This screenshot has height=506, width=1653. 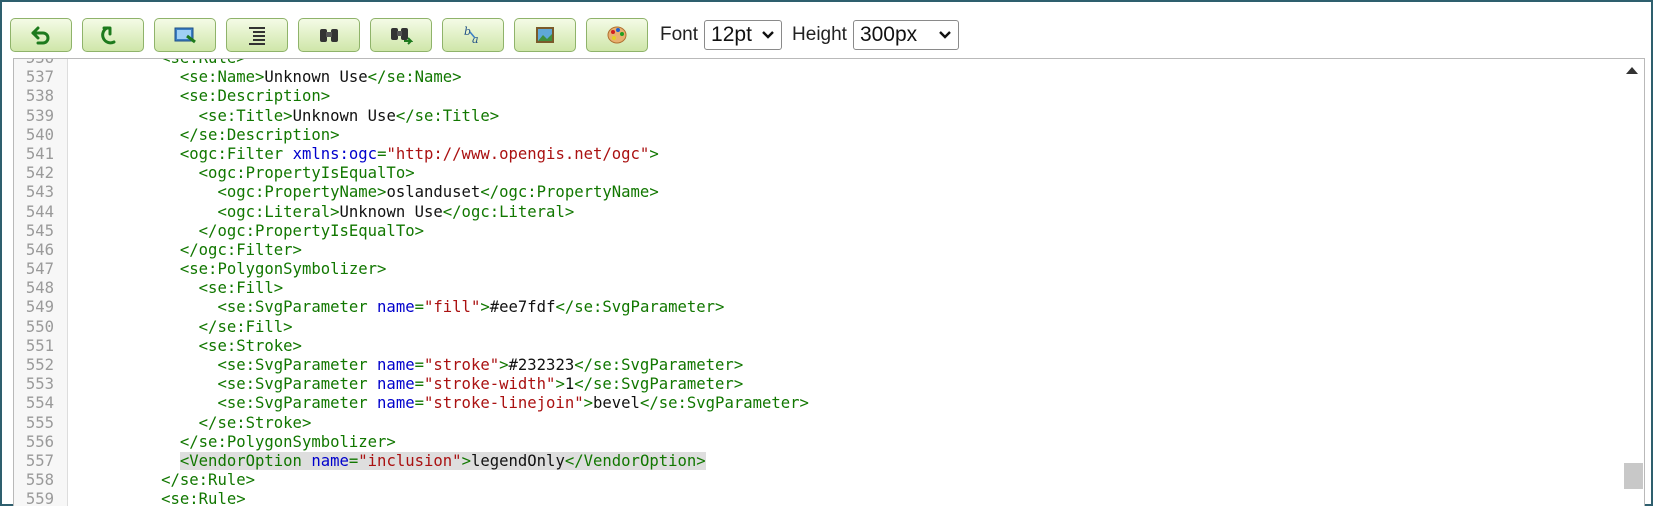 I want to click on code-text: <ogc:PropertyIsEqualTo>, so click(x=306, y=173).